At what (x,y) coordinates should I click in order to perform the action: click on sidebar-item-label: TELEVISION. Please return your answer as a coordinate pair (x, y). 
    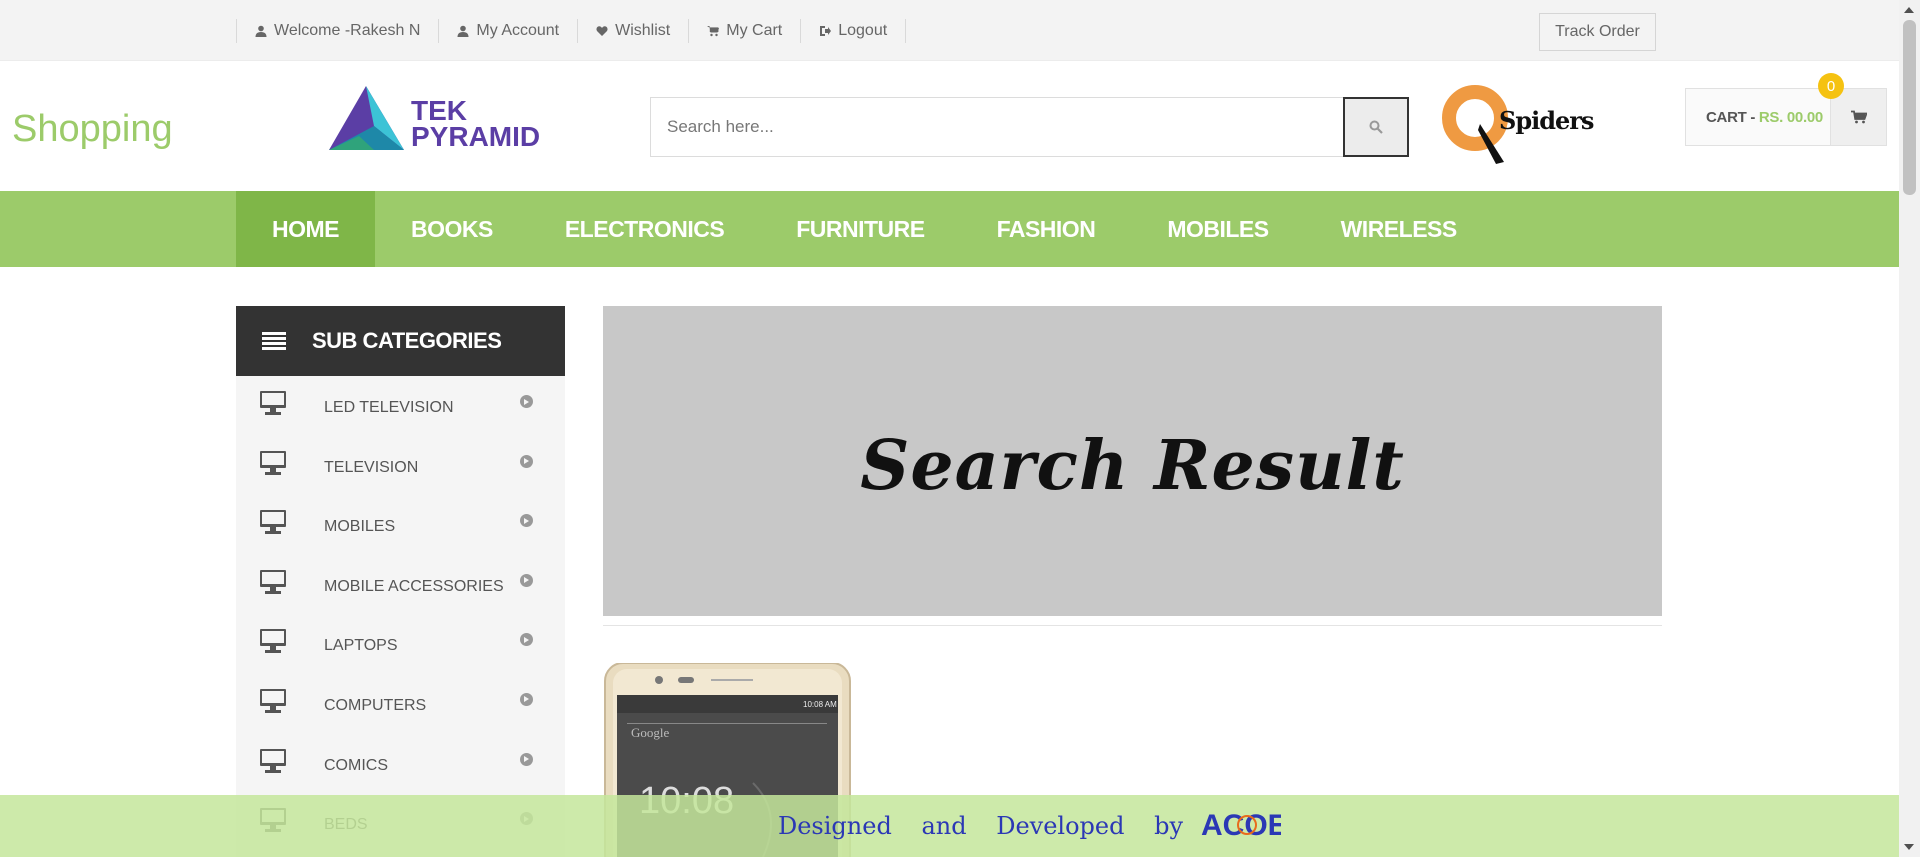
    Looking at the image, I should click on (371, 467).